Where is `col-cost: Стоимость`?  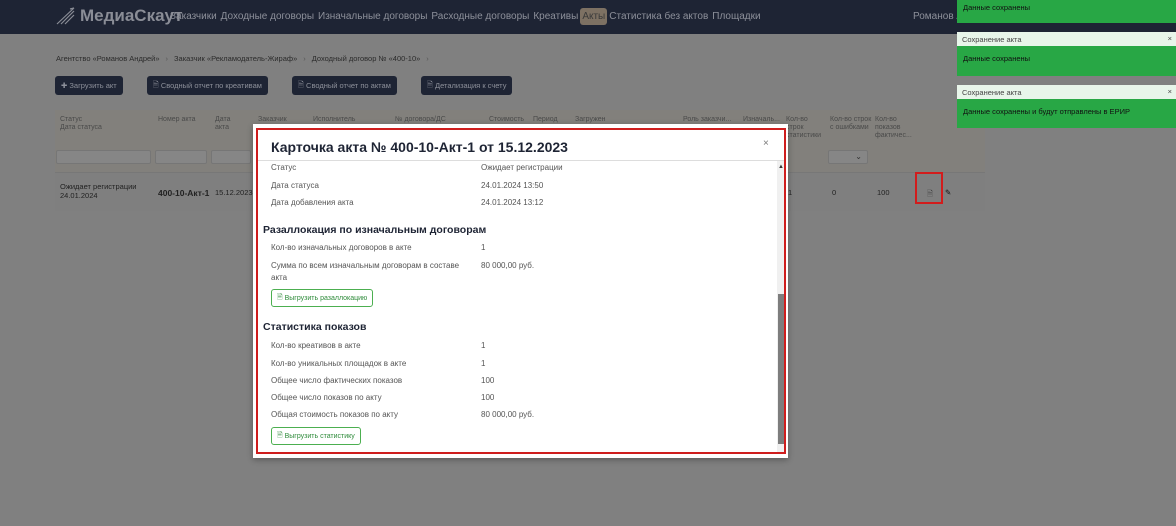 col-cost: Стоимость is located at coordinates (506, 120).